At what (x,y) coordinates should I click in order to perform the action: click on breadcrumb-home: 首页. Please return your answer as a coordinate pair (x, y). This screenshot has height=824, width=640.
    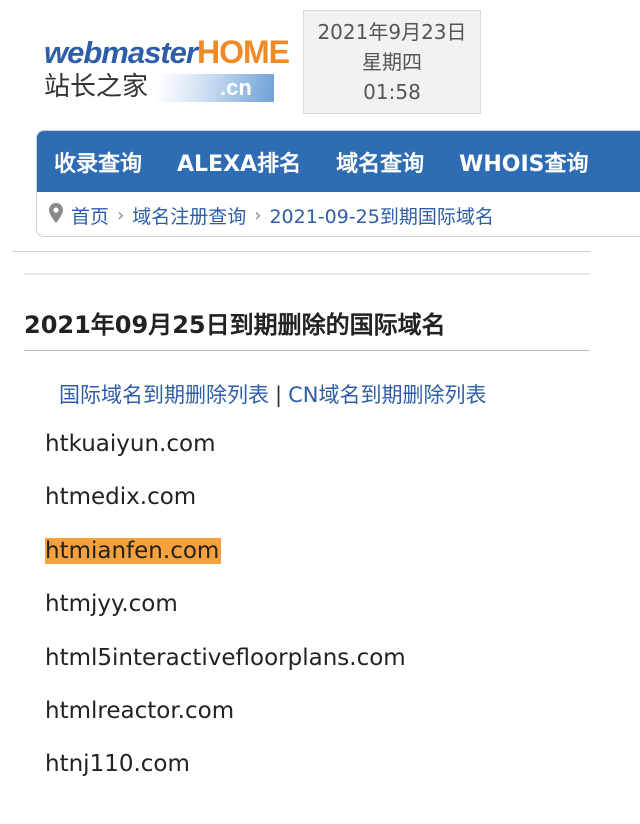
    Looking at the image, I should click on (90, 215).